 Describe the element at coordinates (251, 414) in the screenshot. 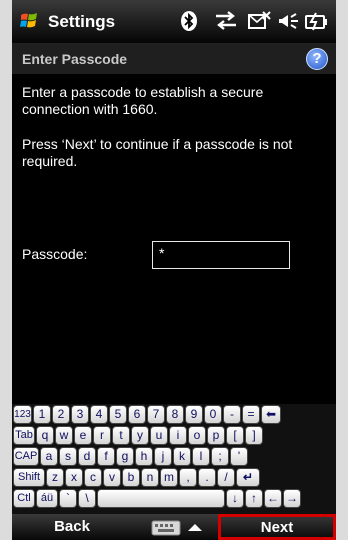

I see `key-equals: =` at that location.